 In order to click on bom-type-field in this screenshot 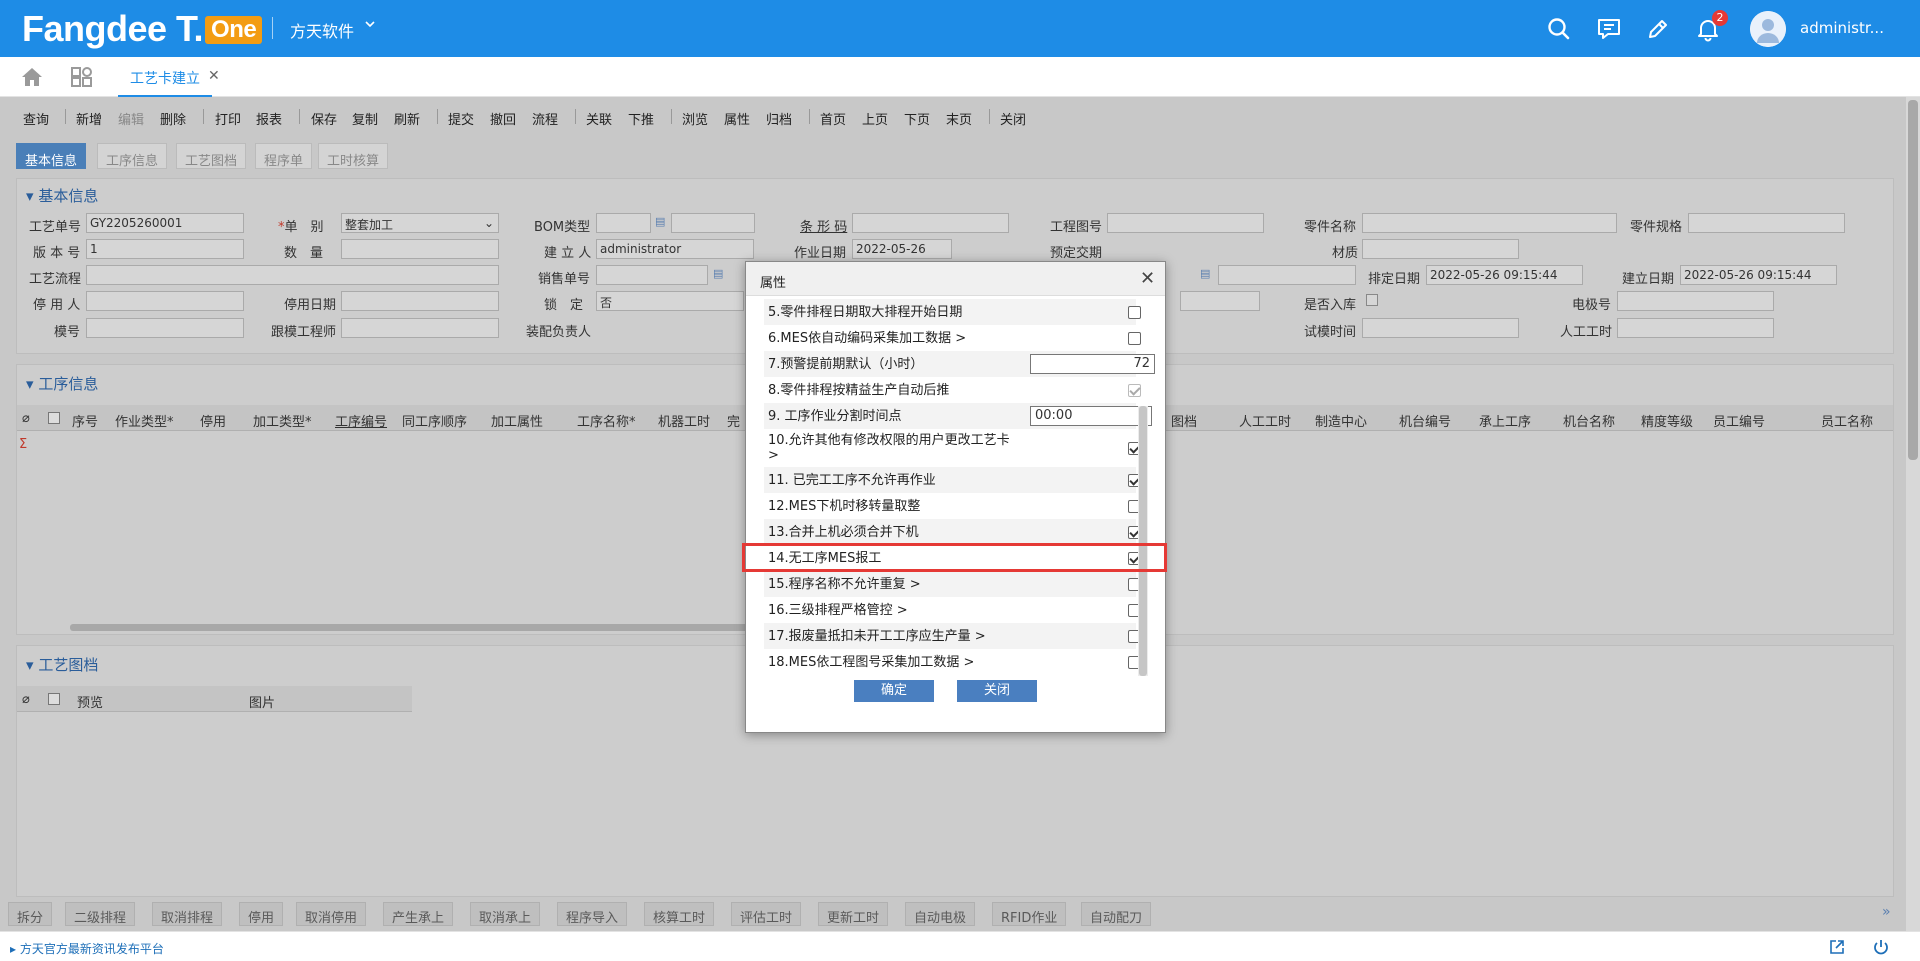, I will do `click(623, 223)`.